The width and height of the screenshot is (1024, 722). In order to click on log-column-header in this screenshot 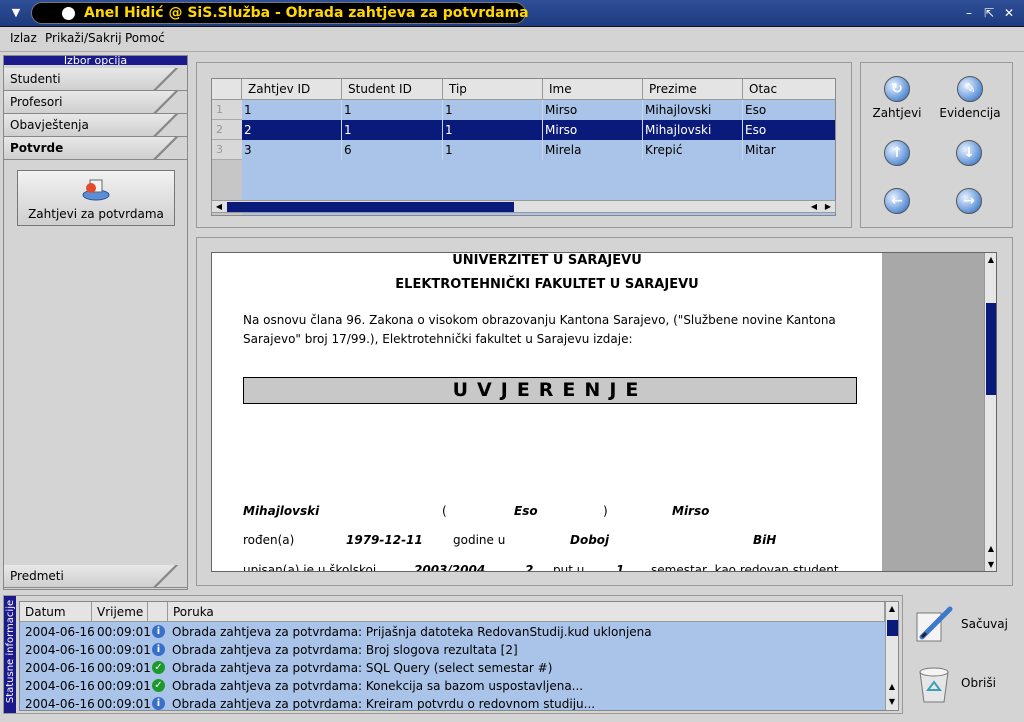, I will do `click(158, 612)`.